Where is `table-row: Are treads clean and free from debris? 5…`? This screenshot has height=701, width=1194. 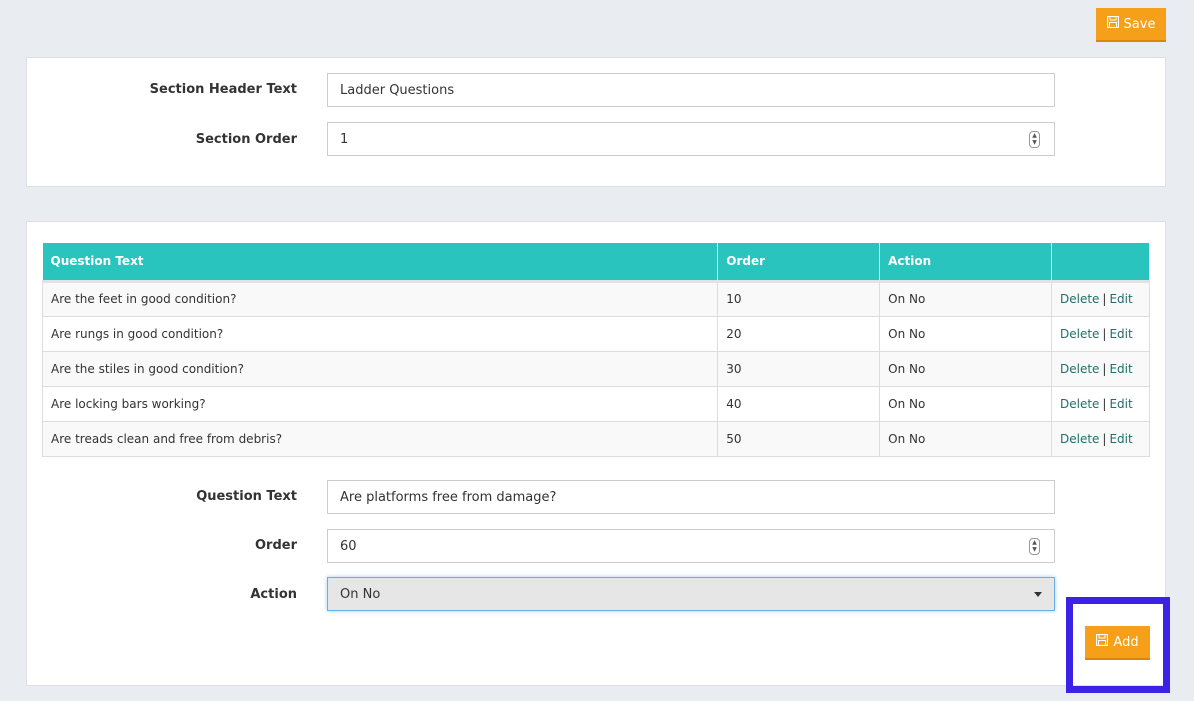 table-row: Are treads clean and free from debris? 5… is located at coordinates (596, 438).